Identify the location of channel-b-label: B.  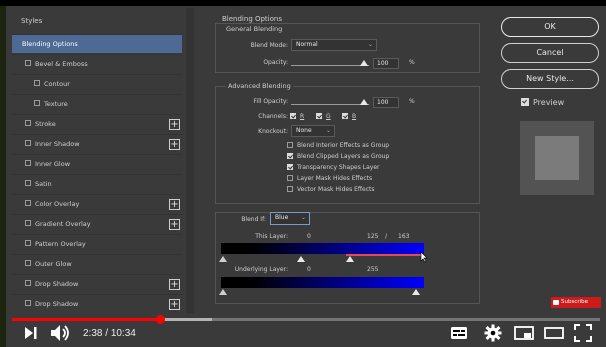
(354, 116).